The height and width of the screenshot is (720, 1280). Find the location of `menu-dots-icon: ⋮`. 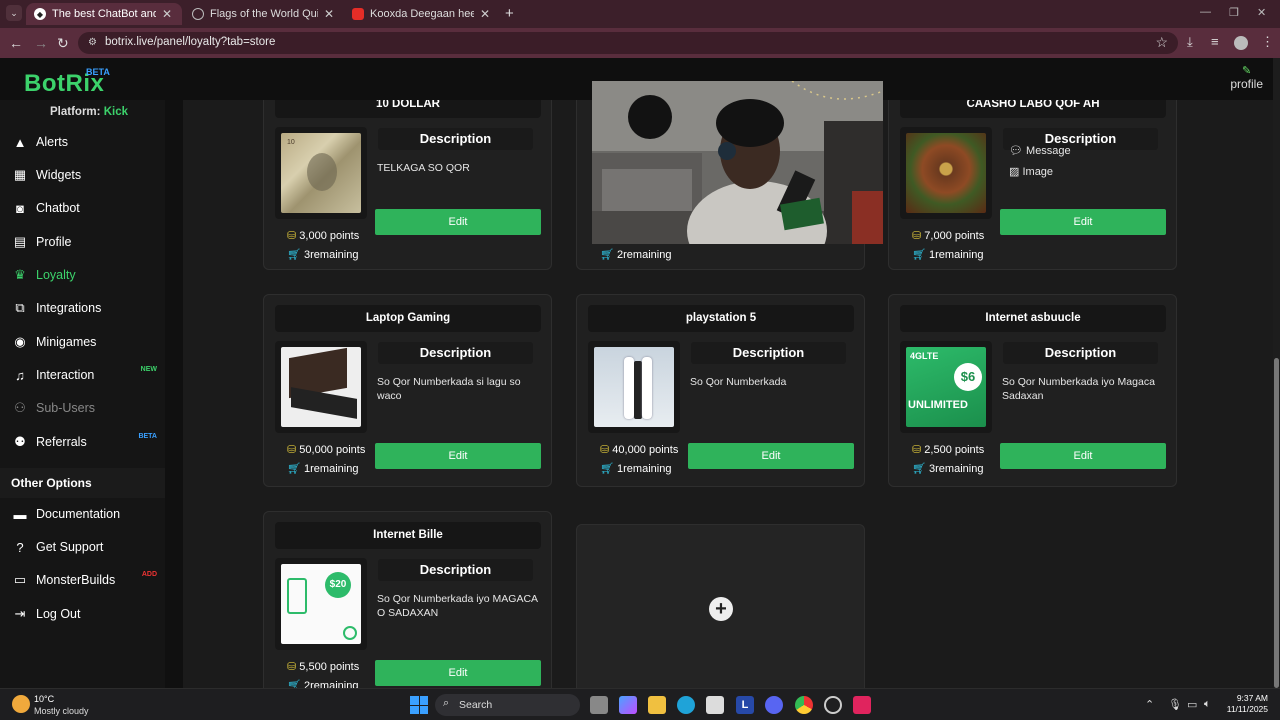

menu-dots-icon: ⋮ is located at coordinates (1267, 42).